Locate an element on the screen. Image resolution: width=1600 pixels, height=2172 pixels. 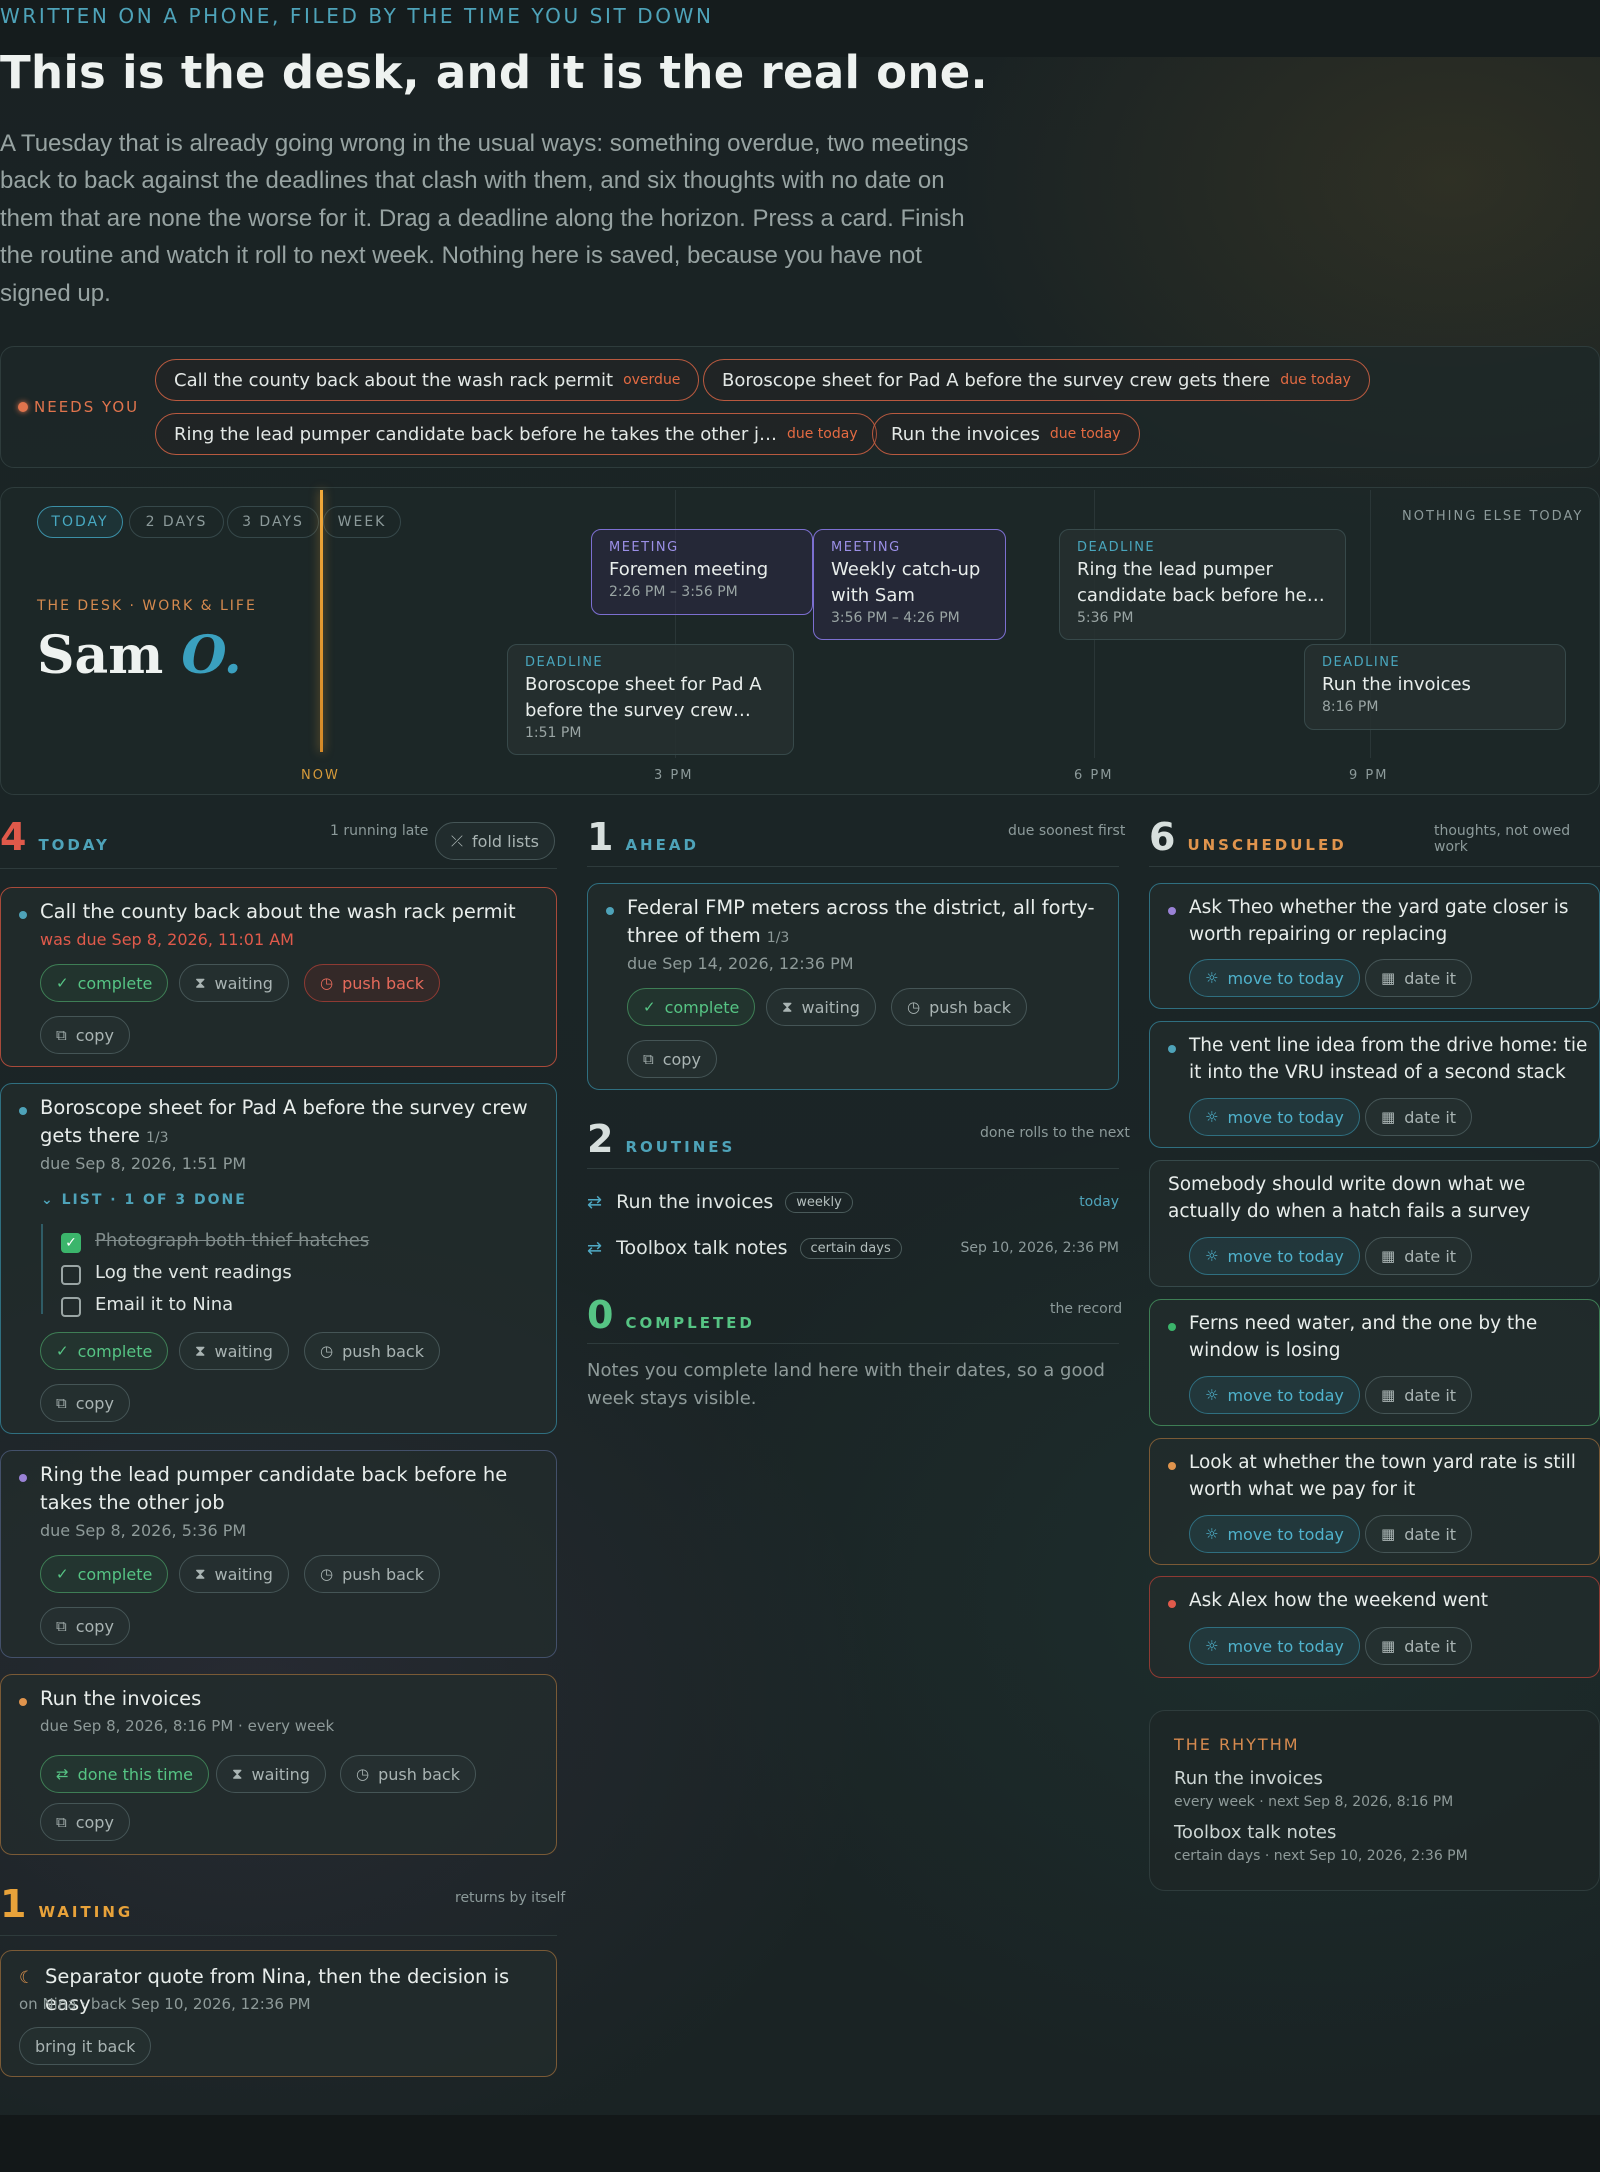
waiting-header: 1 WAITING is located at coordinates (67, 1904).